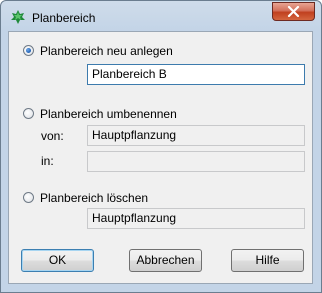 The image size is (322, 293). I want to click on rename-from-label: von:, so click(52, 136).